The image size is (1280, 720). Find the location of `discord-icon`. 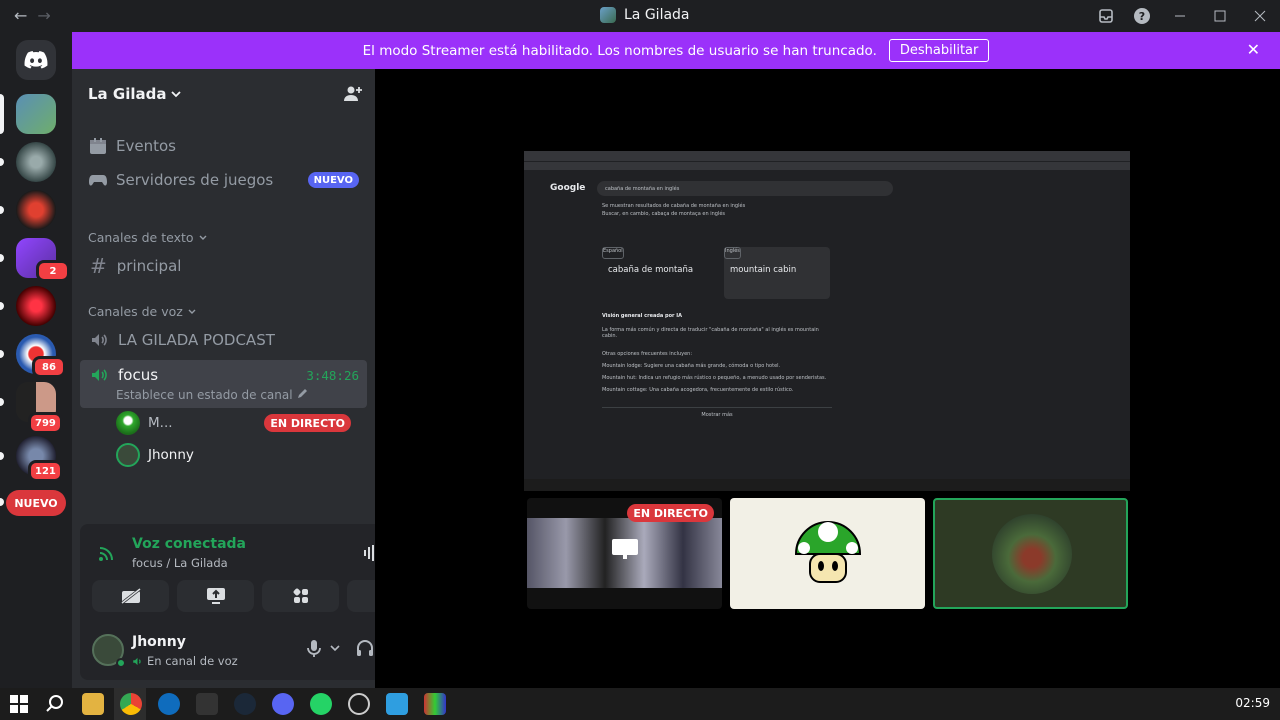

discord-icon is located at coordinates (283, 704).